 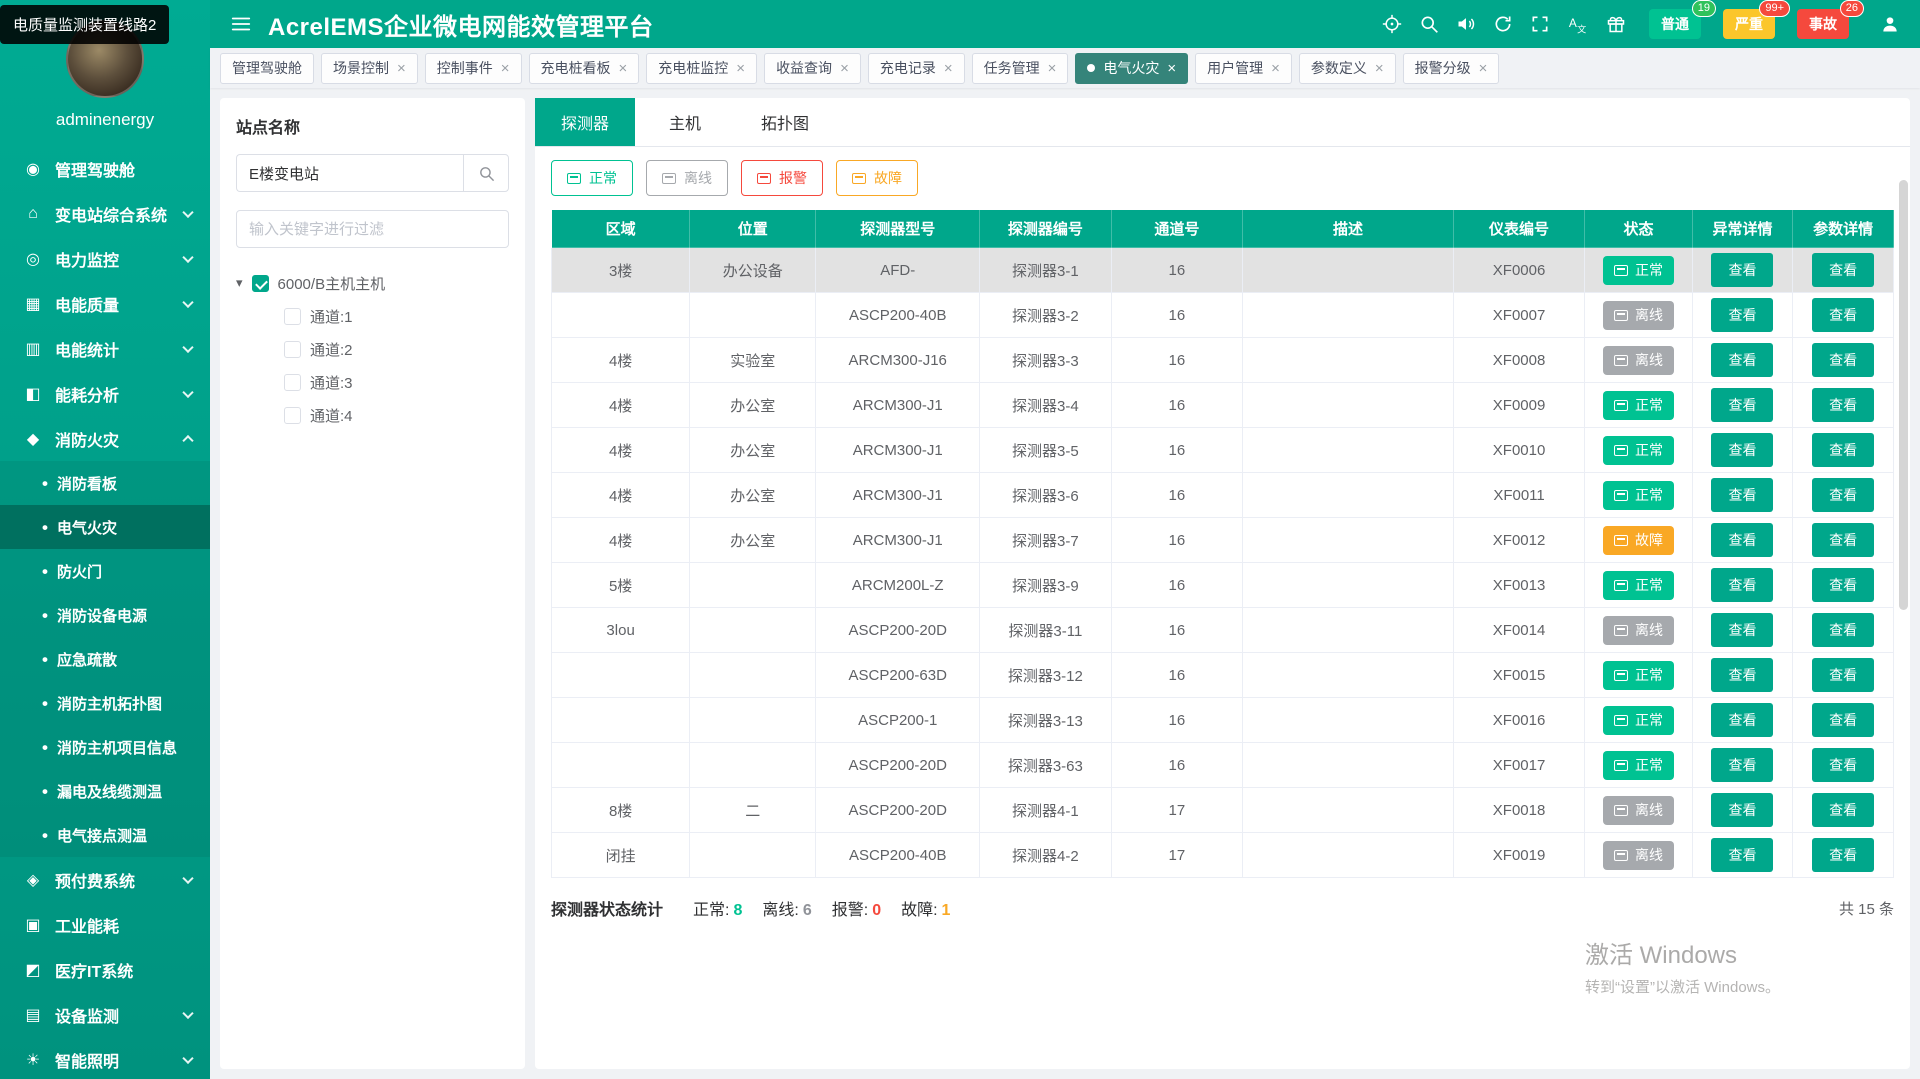 I want to click on table-row: ASCP200-1 探测器3-13 16 XF0016 正常 查看 查看, so click(x=1222, y=720).